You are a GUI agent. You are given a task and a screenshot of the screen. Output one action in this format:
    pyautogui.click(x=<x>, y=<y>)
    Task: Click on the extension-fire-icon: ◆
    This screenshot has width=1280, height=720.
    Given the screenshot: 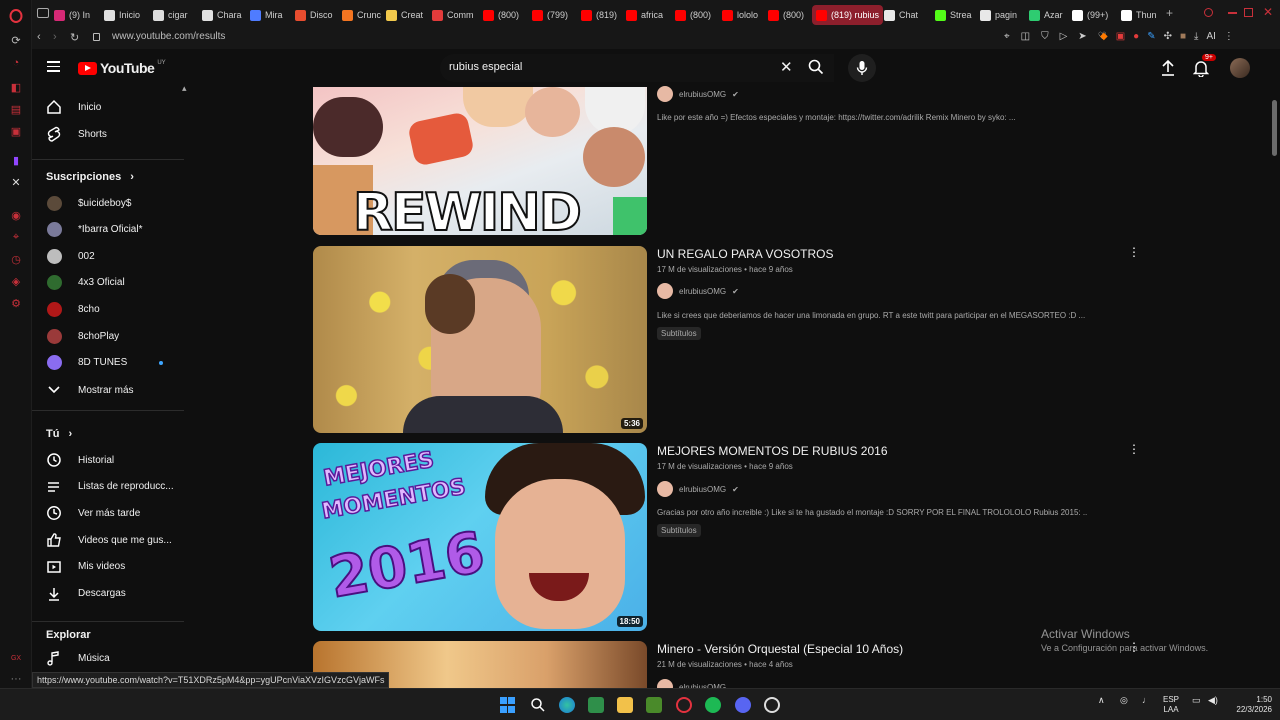 What is the action you would take?
    pyautogui.click(x=1104, y=36)
    